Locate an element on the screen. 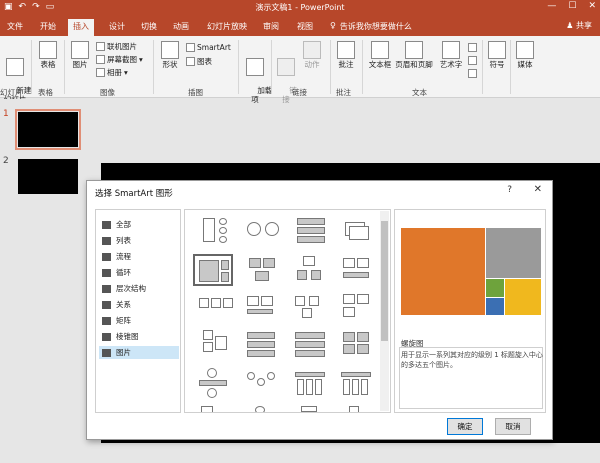 The width and height of the screenshot is (600, 463). matrix-icon is located at coordinates (106, 320).